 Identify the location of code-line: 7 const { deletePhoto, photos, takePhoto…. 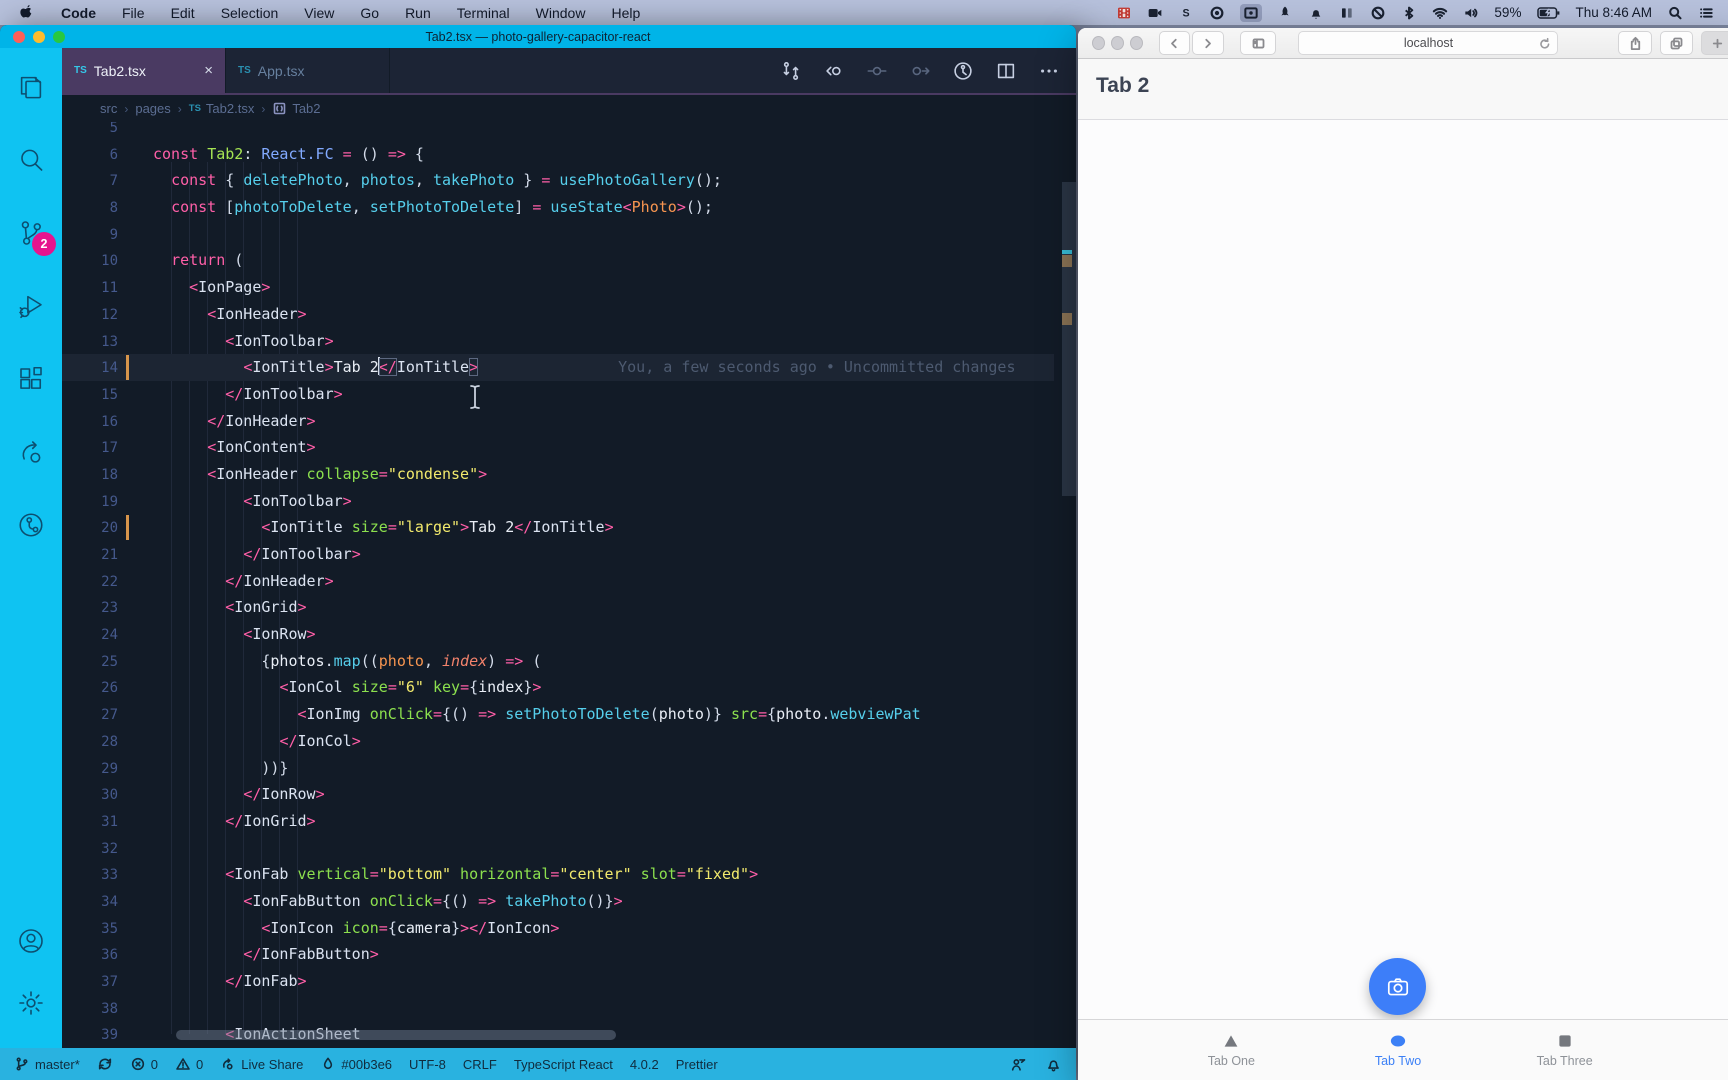
(558, 180).